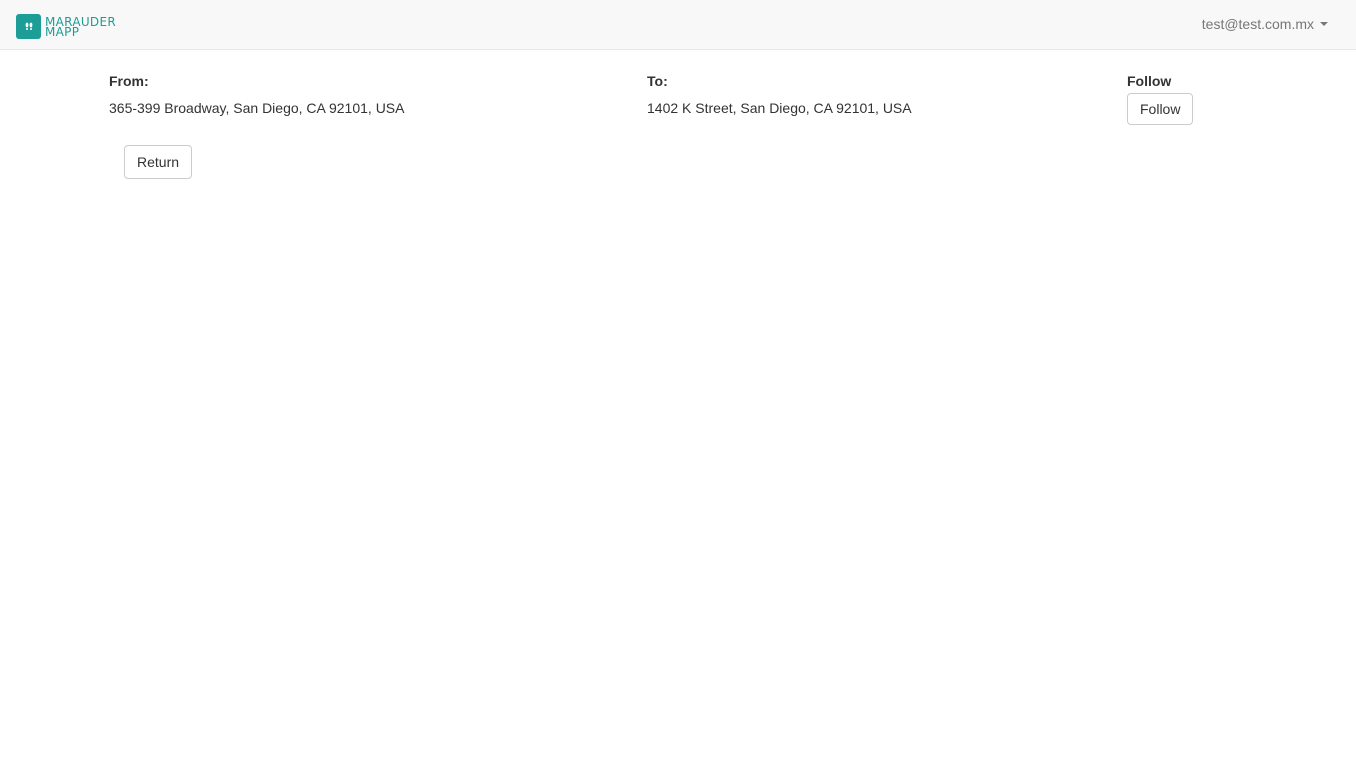  I want to click on caret-down-icon, so click(1324, 24).